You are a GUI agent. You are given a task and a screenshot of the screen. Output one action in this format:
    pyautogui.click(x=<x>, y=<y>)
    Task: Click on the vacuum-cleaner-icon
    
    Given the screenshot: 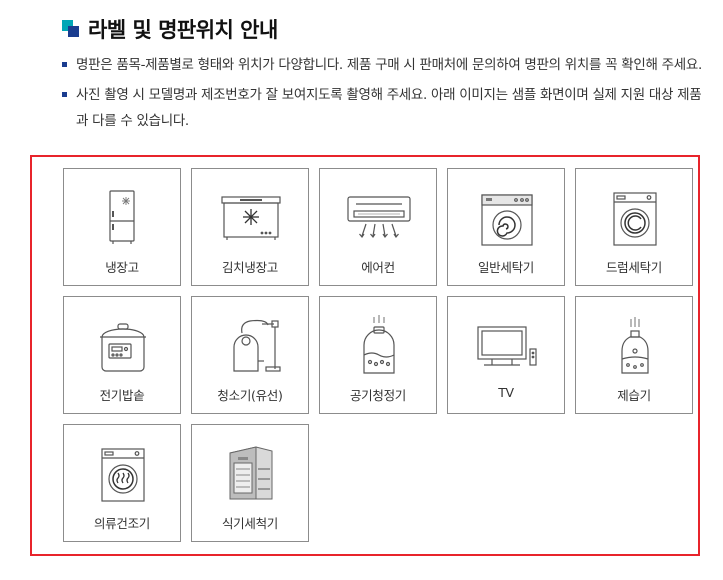 What is the action you would take?
    pyautogui.click(x=257, y=345)
    